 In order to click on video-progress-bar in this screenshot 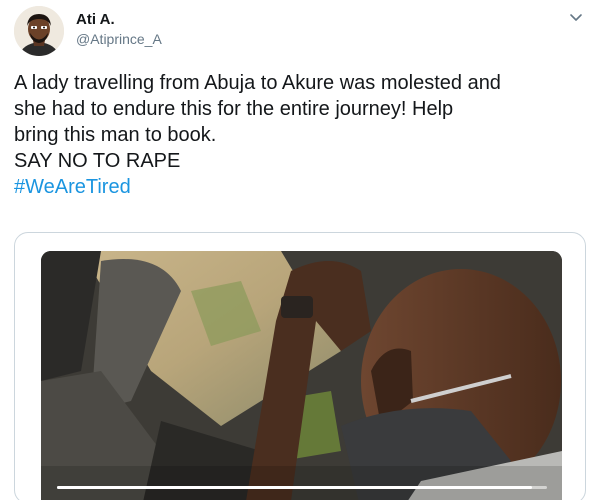, I will do `click(302, 487)`.